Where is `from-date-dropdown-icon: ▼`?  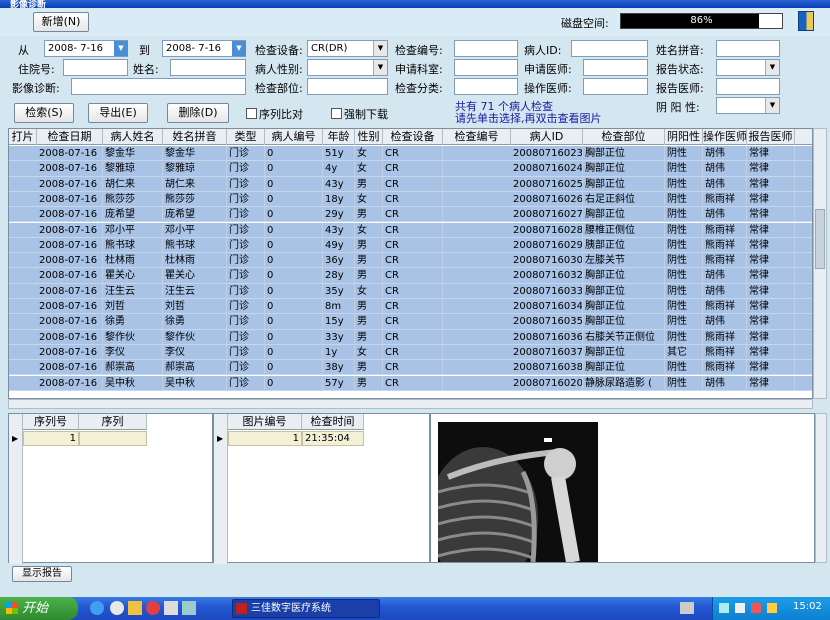
from-date-dropdown-icon: ▼ is located at coordinates (121, 48).